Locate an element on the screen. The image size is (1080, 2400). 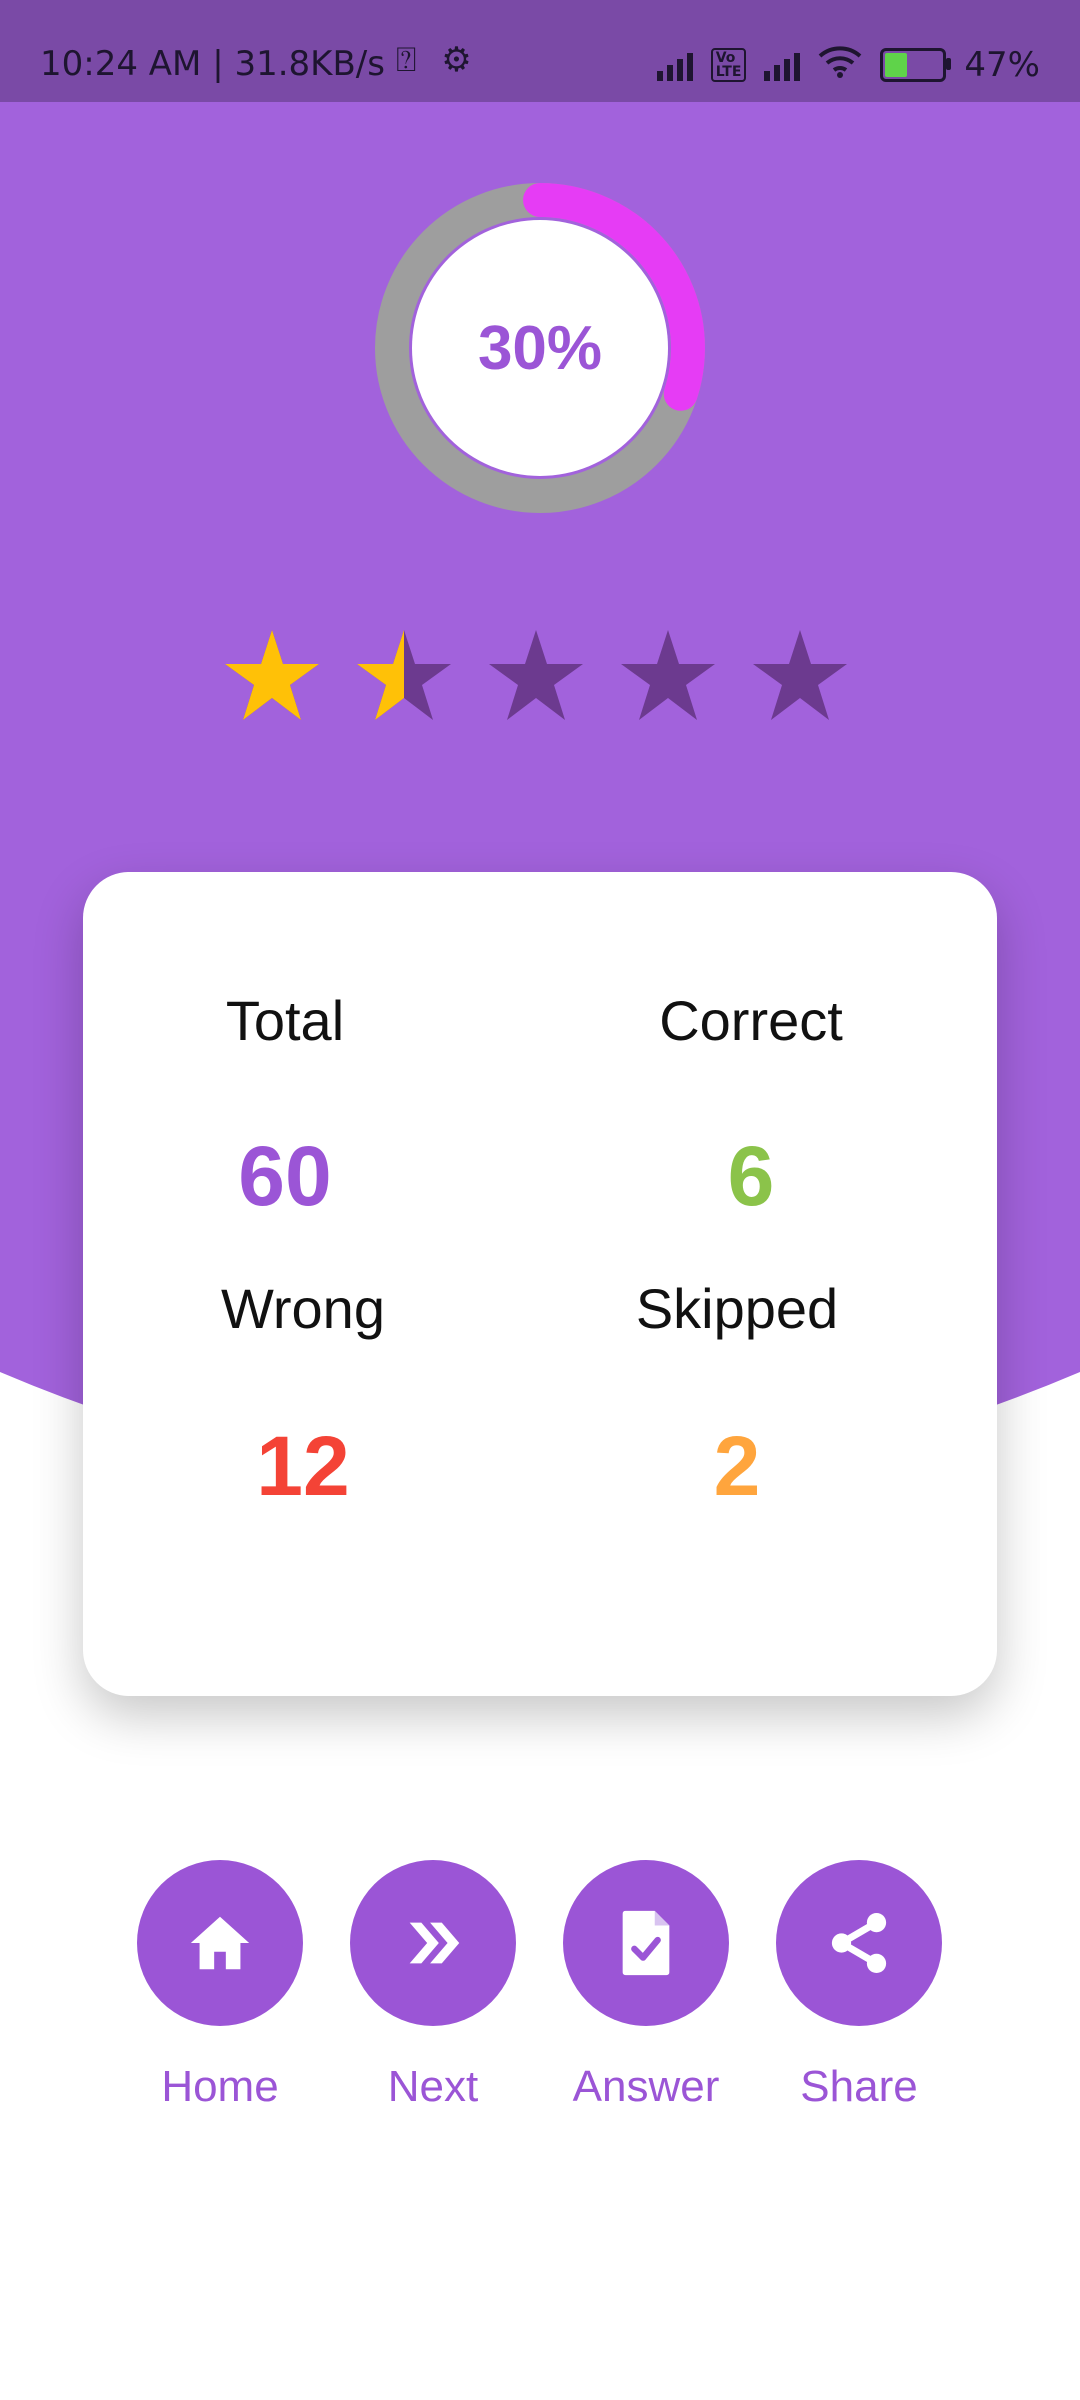
signal-4g-icon is located at coordinates (782, 65).